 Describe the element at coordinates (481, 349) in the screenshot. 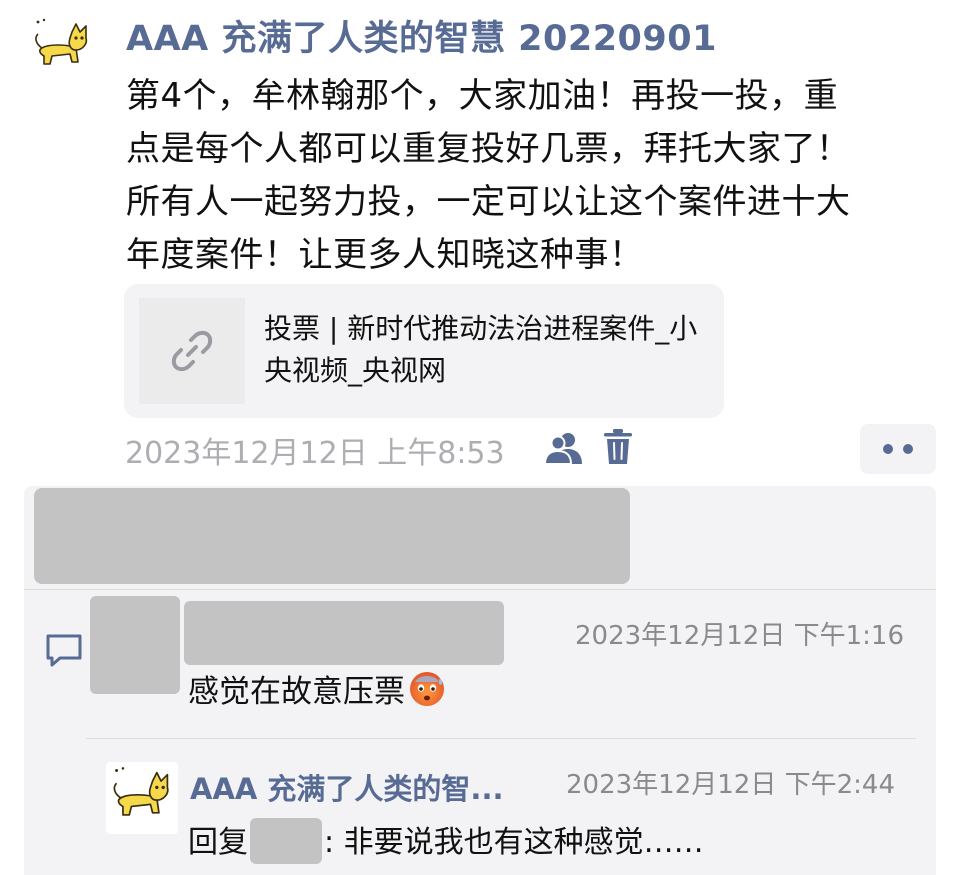

I see `link-title: 投票 | 新时代推动法治进程案件_小央视频_央视网` at that location.